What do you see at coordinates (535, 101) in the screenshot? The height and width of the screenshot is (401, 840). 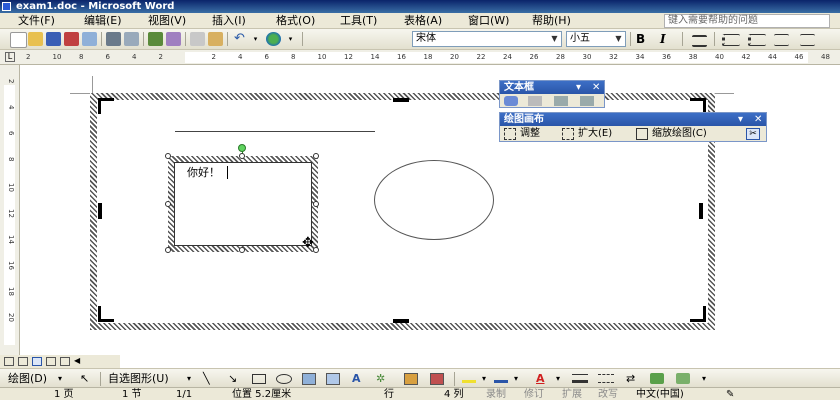 I see `break-link-icon` at bounding box center [535, 101].